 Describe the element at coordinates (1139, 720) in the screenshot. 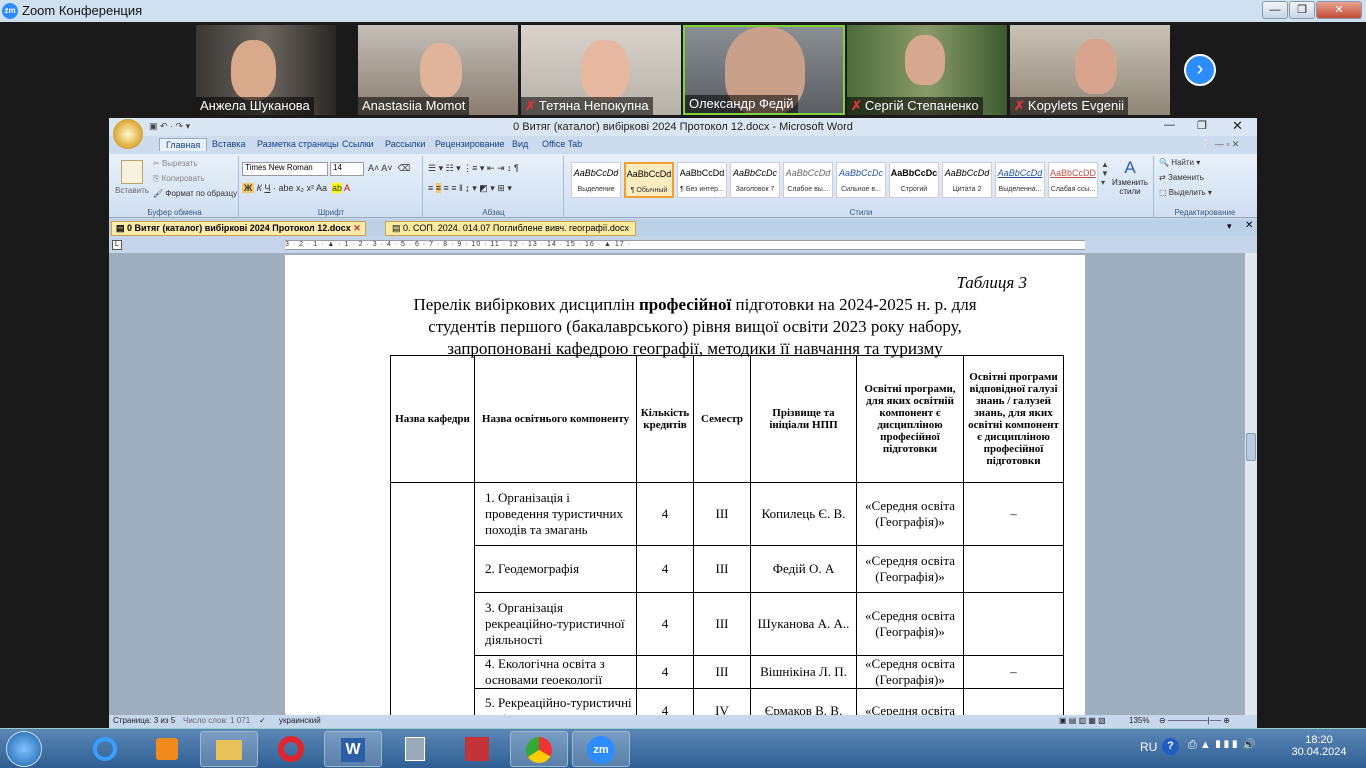

I see `zoom-level: 135%` at that location.